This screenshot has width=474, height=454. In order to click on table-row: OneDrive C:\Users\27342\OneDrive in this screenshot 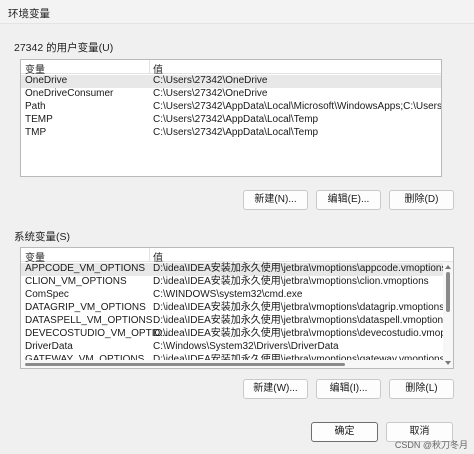, I will do `click(231, 81)`.